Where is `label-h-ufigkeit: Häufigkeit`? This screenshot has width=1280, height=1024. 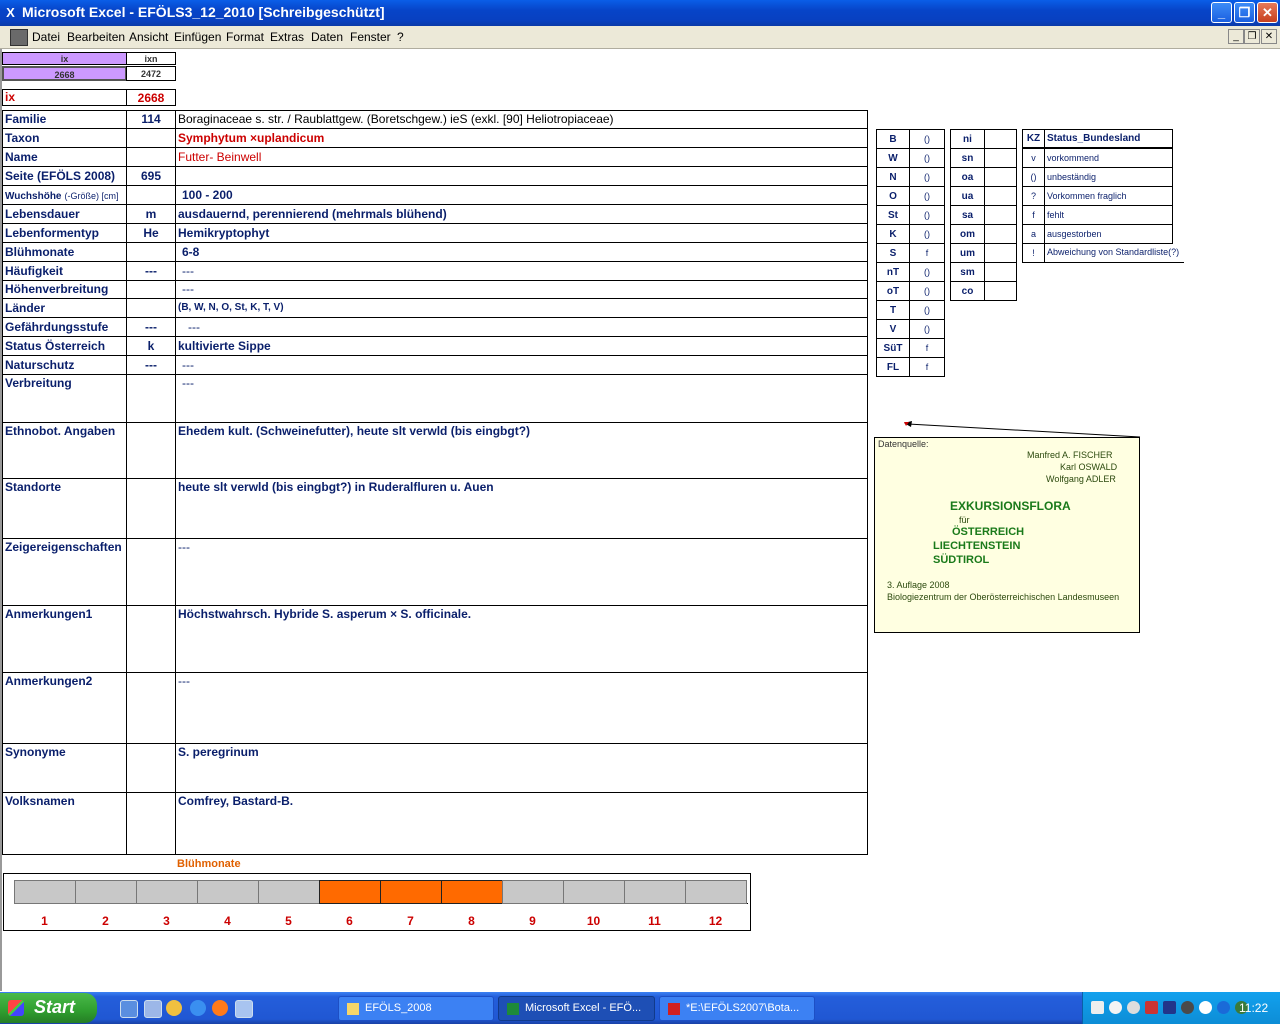
label-h-ufigkeit: Häufigkeit is located at coordinates (64, 271).